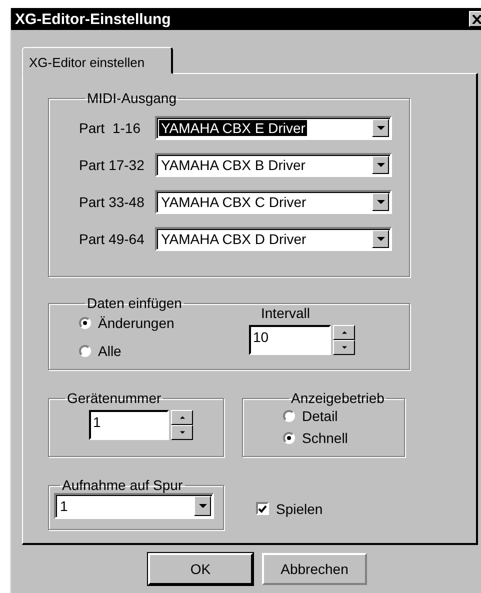 This screenshot has height=593, width=481. I want to click on radio-button: Änderungen, so click(164, 323).